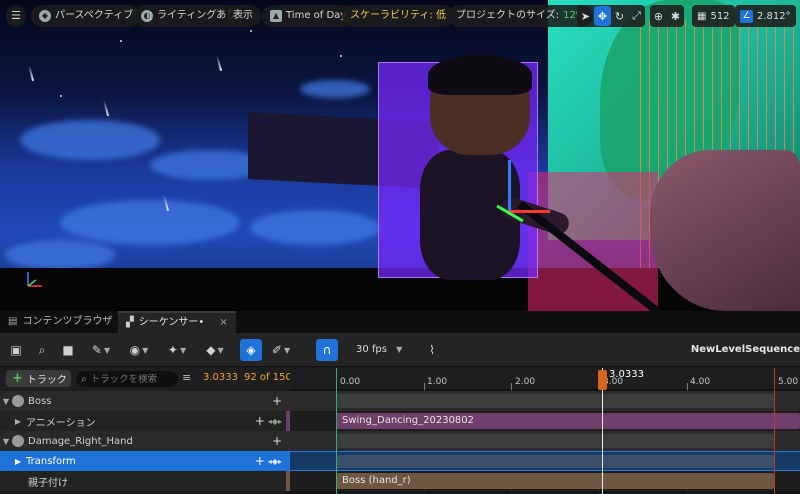  I want to click on show-button: 表示, so click(243, 16).